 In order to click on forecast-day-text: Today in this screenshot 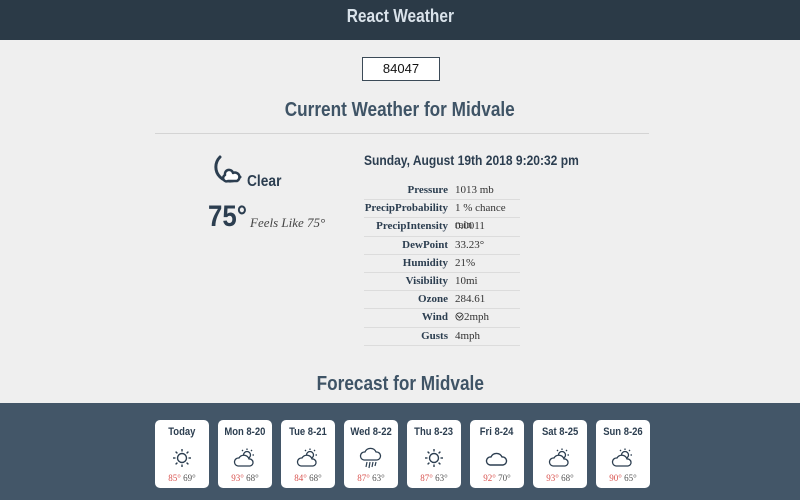, I will do `click(182, 432)`.